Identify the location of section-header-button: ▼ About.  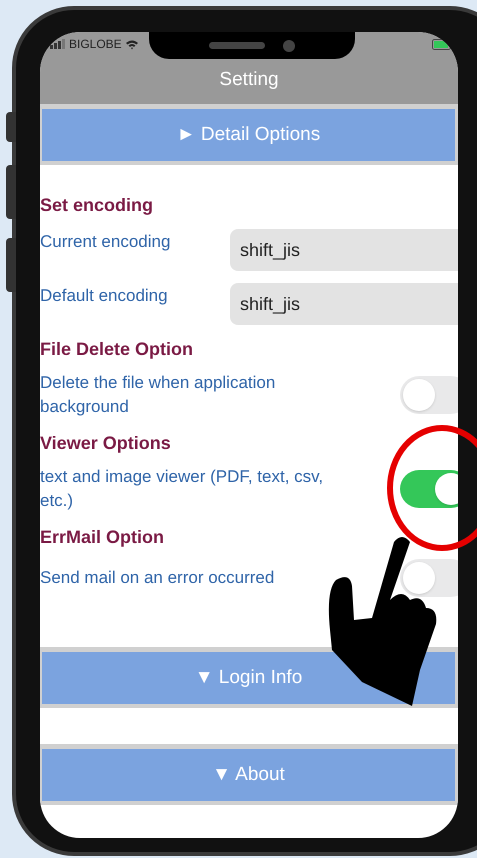
(248, 775).